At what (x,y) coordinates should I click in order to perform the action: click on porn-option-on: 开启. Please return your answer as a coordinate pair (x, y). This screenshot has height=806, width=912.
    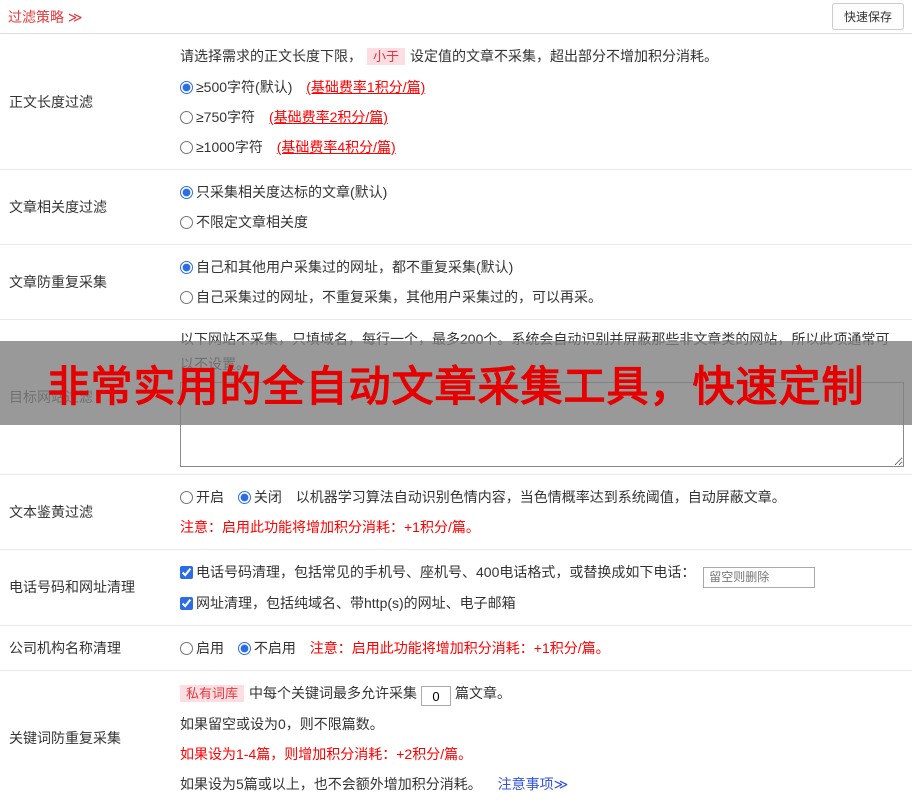
    Looking at the image, I should click on (202, 497).